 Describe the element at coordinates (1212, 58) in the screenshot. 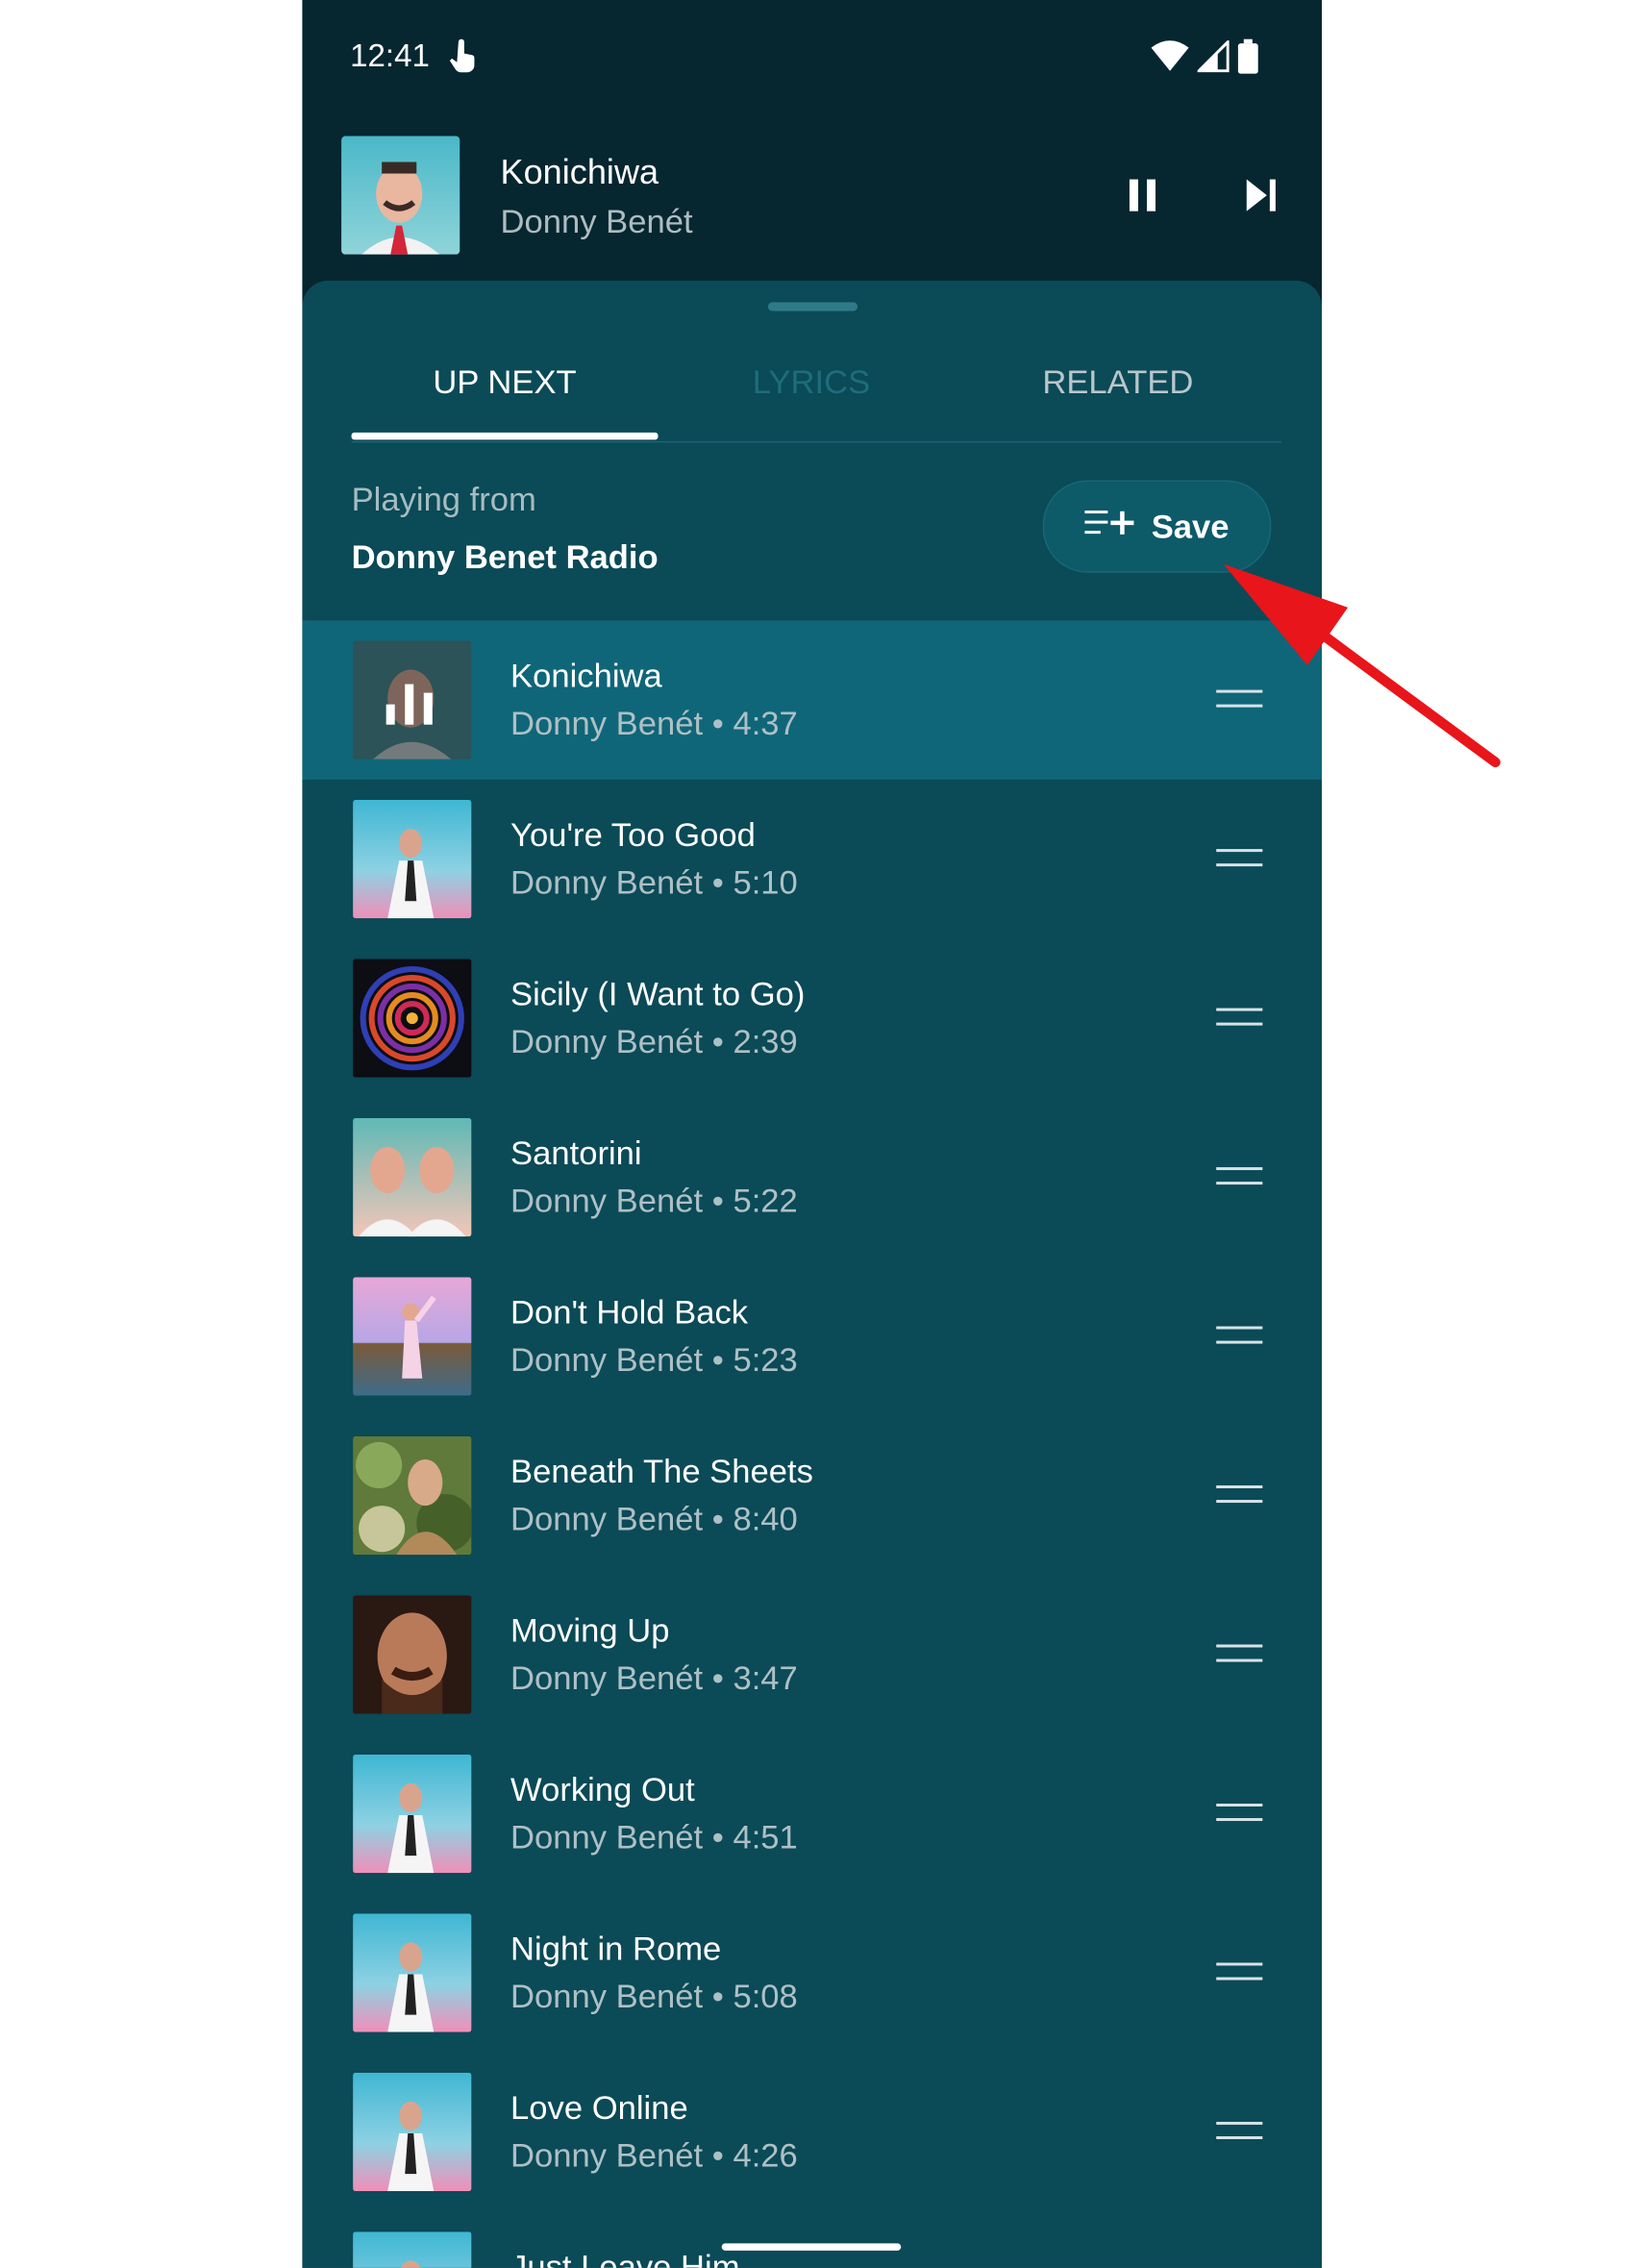

I see `signal-icon` at that location.